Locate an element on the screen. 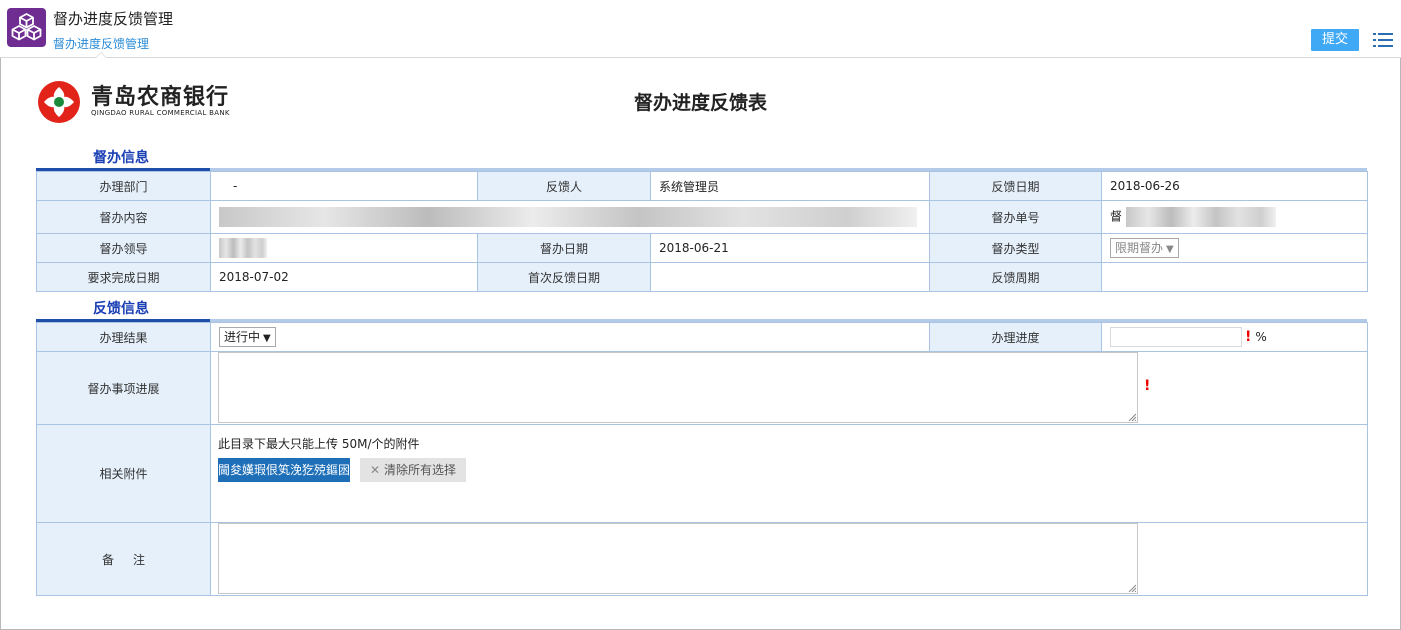 The height and width of the screenshot is (630, 1401). app-header: 督办进度反馈管理 督办进度反馈管理 提交 is located at coordinates (700, 29).